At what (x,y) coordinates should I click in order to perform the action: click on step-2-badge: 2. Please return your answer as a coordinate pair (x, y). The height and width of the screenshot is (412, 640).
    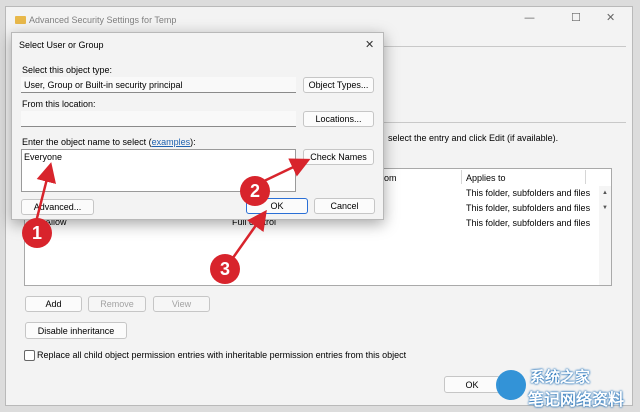
    Looking at the image, I should click on (255, 191).